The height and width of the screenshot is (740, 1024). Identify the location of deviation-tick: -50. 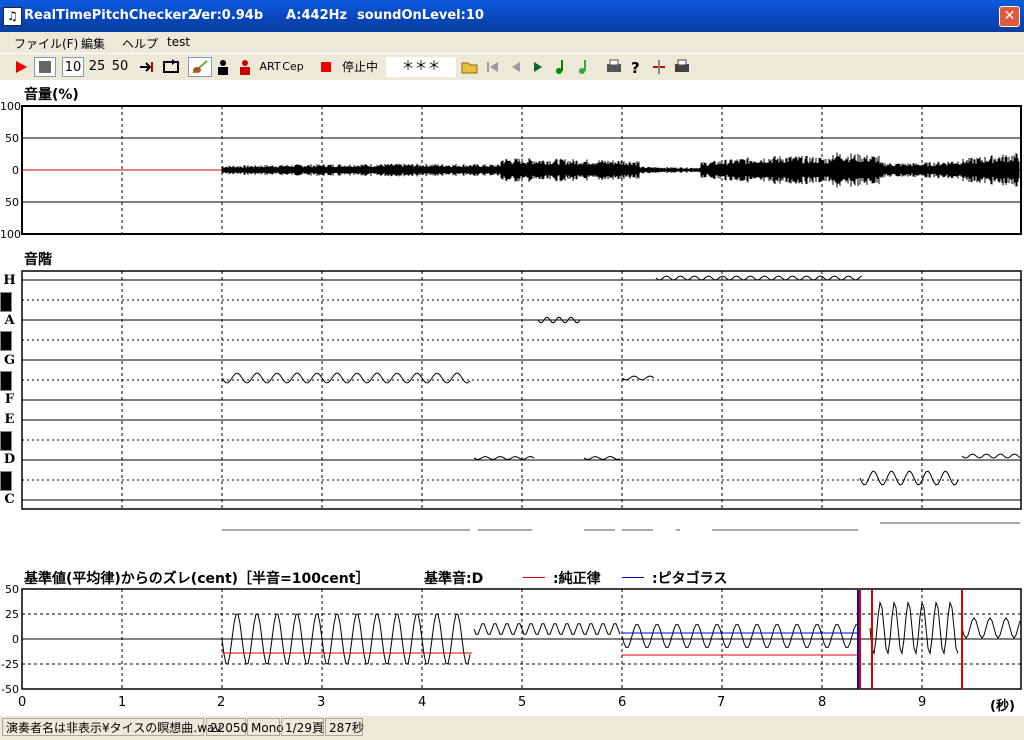
(10, 689).